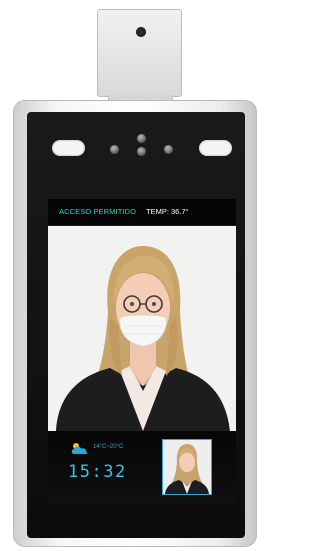 This screenshot has height=551, width=320. I want to click on clock-time: 15:32, so click(97, 472).